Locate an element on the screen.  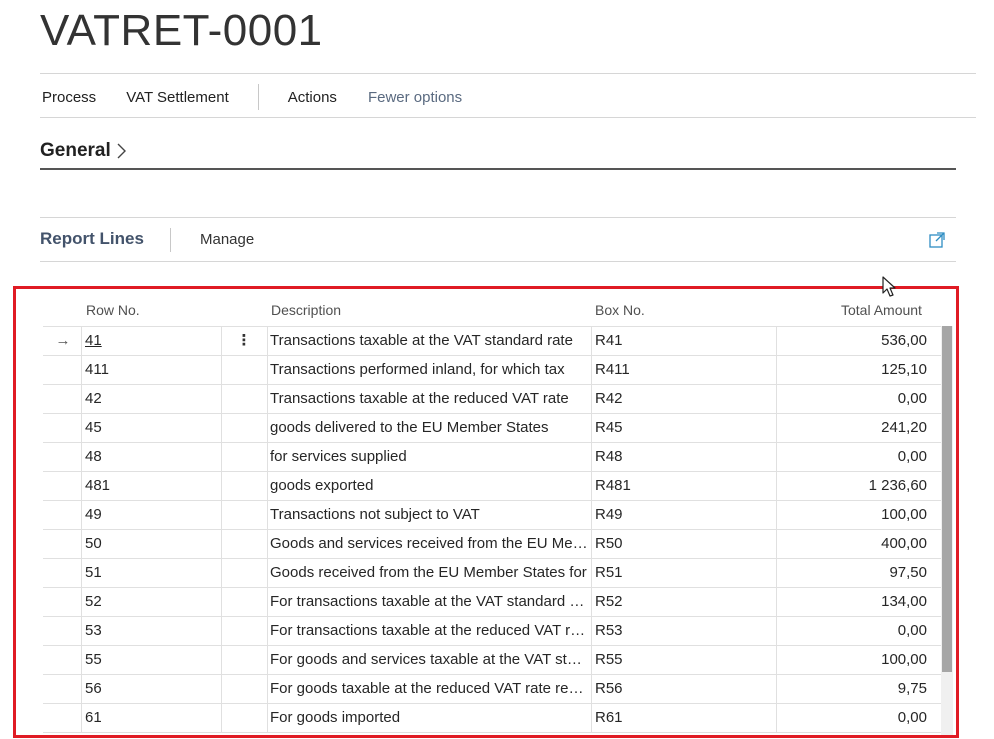
box-no-cell: R61 is located at coordinates (680, 718).